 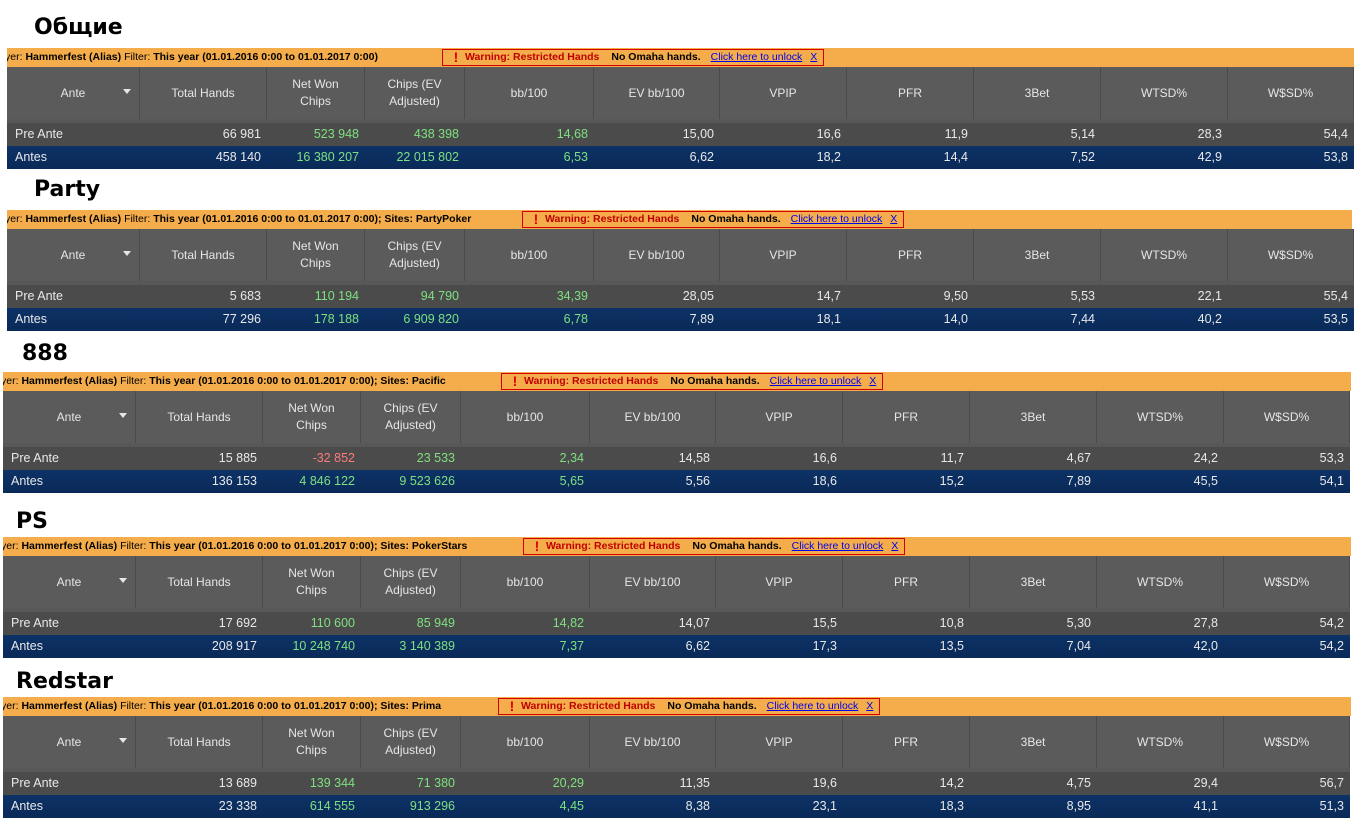 I want to click on warning-icon: !, so click(x=515, y=381).